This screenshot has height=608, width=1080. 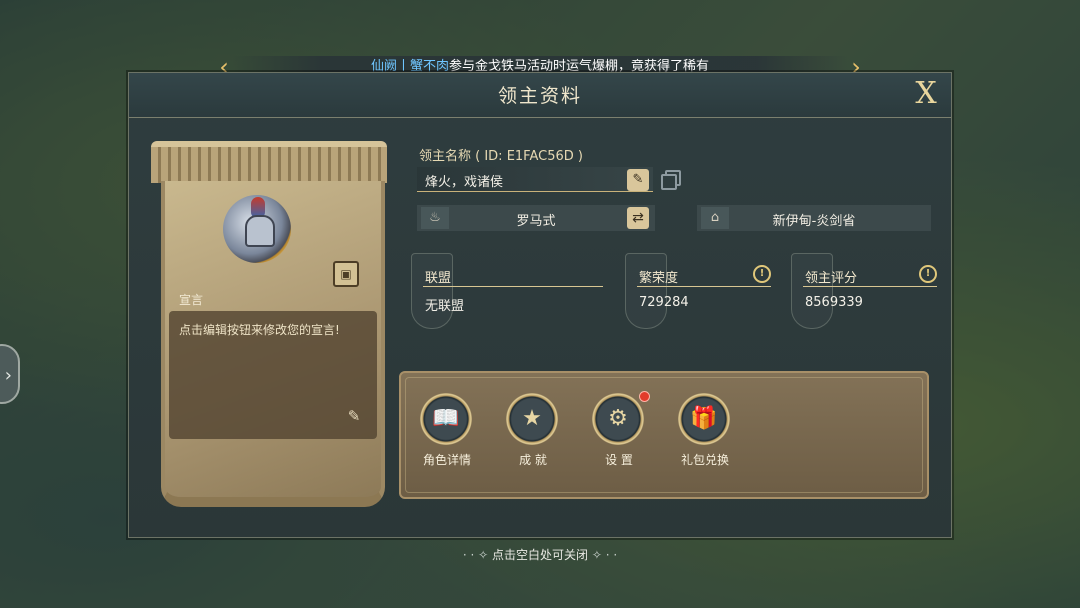 What do you see at coordinates (446, 418) in the screenshot?
I see `book-icon: 📖` at bounding box center [446, 418].